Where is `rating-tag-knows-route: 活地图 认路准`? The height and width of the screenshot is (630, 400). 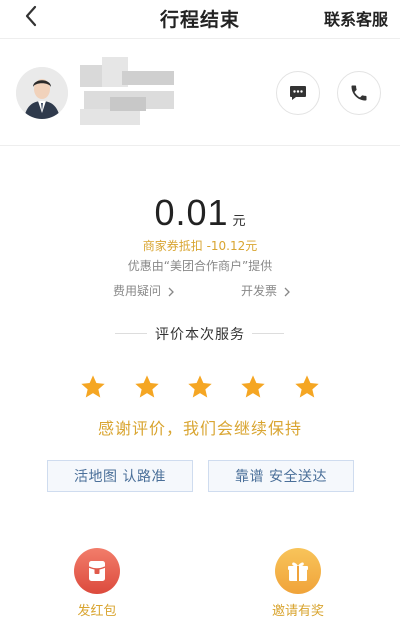 rating-tag-knows-route: 活地图 认路准 is located at coordinates (120, 476).